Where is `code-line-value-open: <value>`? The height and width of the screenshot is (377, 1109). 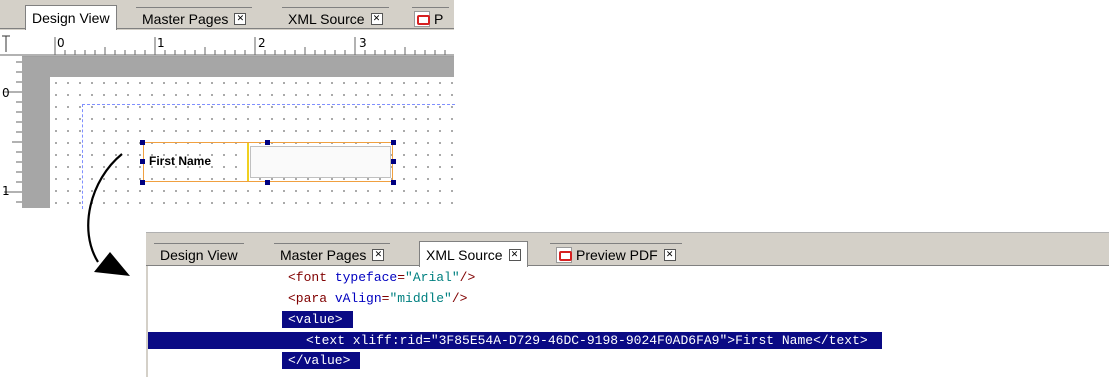 code-line-value-open: <value> is located at coordinates (317, 319).